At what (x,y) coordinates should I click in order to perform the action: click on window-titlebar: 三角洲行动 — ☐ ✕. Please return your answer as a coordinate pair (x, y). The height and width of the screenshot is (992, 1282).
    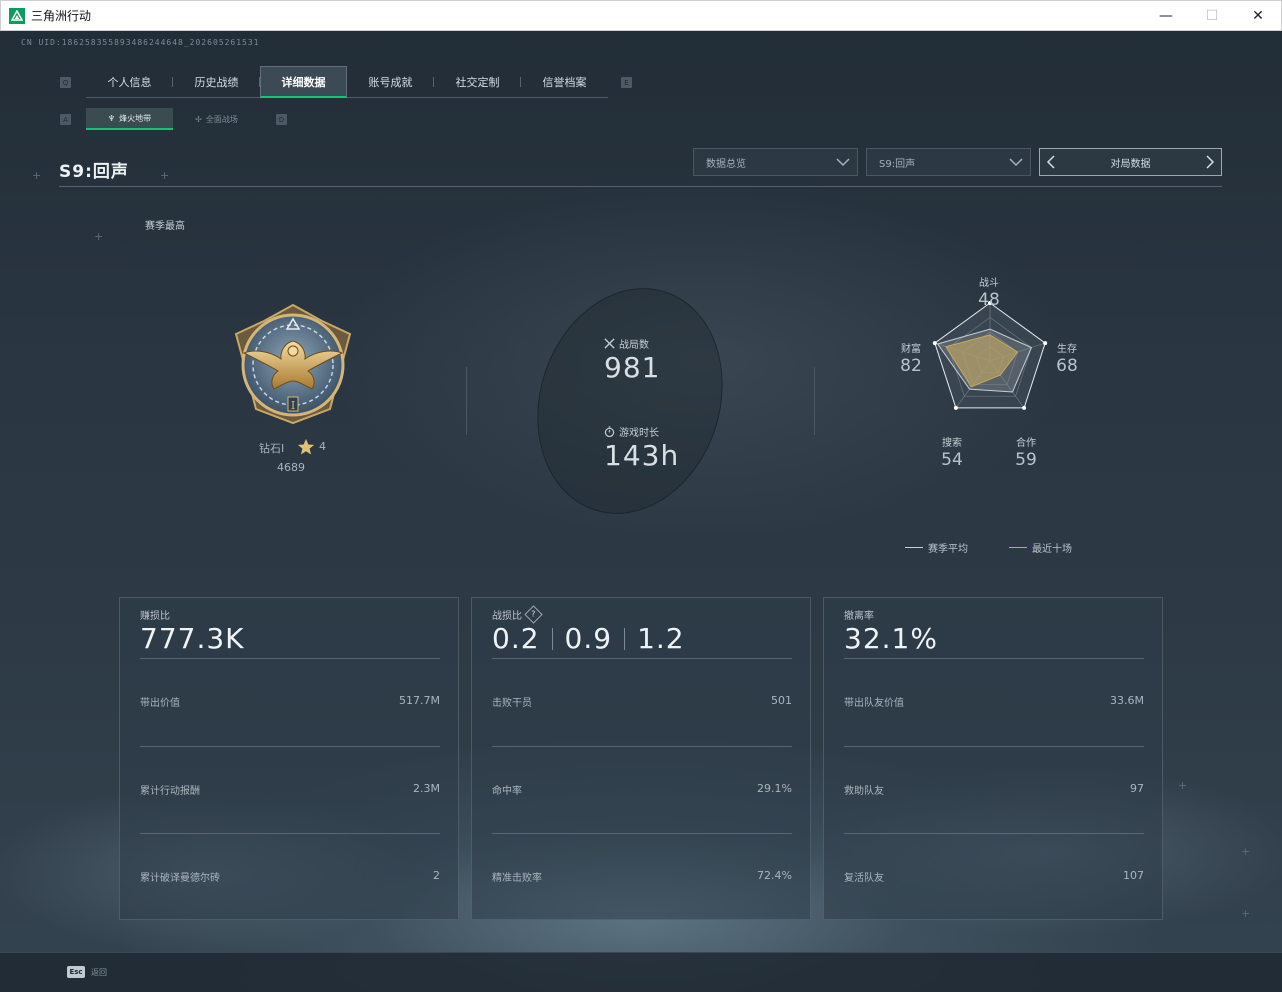
    Looking at the image, I should click on (641, 15).